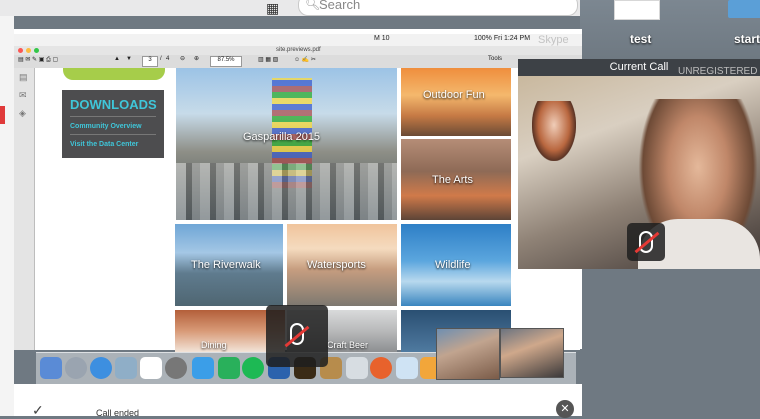  What do you see at coordinates (454, 95) in the screenshot?
I see `tile-label: Outdoor Fun` at bounding box center [454, 95].